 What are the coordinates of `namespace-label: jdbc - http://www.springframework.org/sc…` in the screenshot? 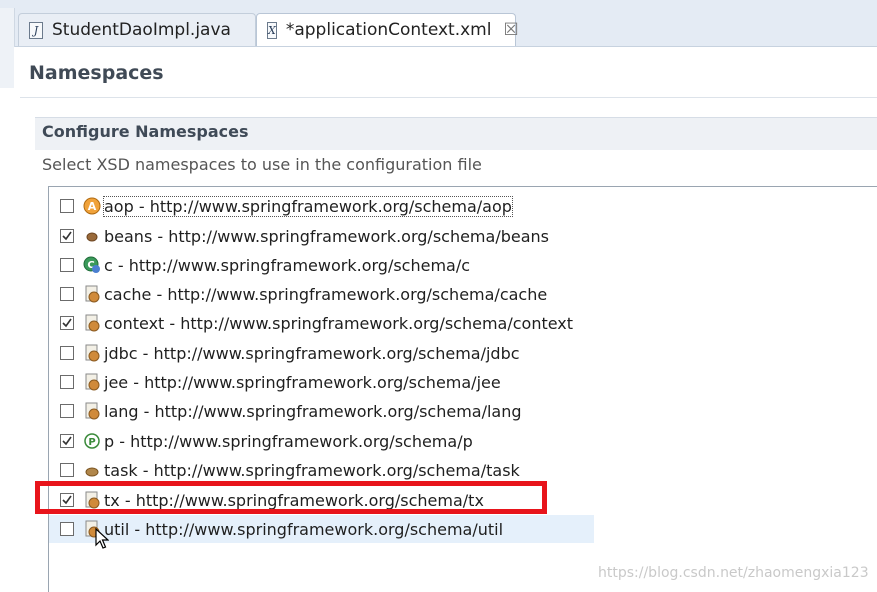 It's located at (312, 353).